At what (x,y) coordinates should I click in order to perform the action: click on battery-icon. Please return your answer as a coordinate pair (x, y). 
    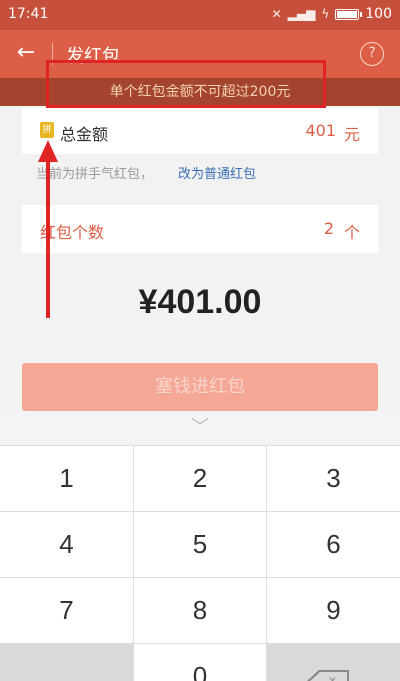
    Looking at the image, I should click on (349, 14).